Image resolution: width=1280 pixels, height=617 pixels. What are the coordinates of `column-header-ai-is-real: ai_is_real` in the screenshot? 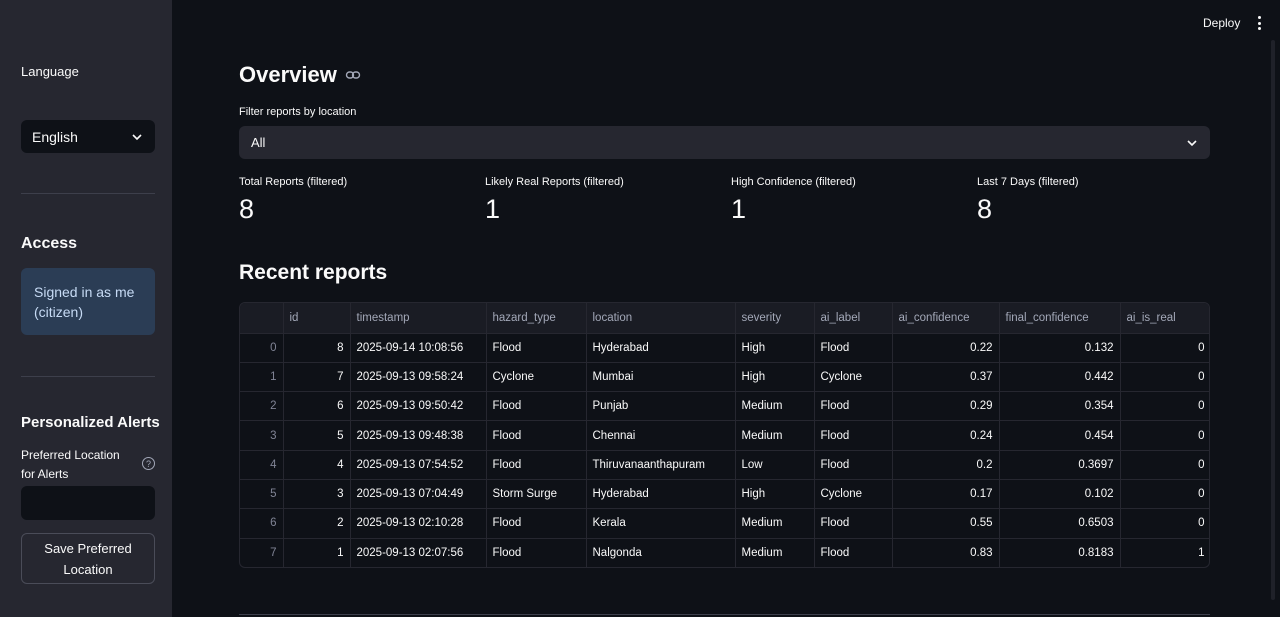 It's located at (1164, 318).